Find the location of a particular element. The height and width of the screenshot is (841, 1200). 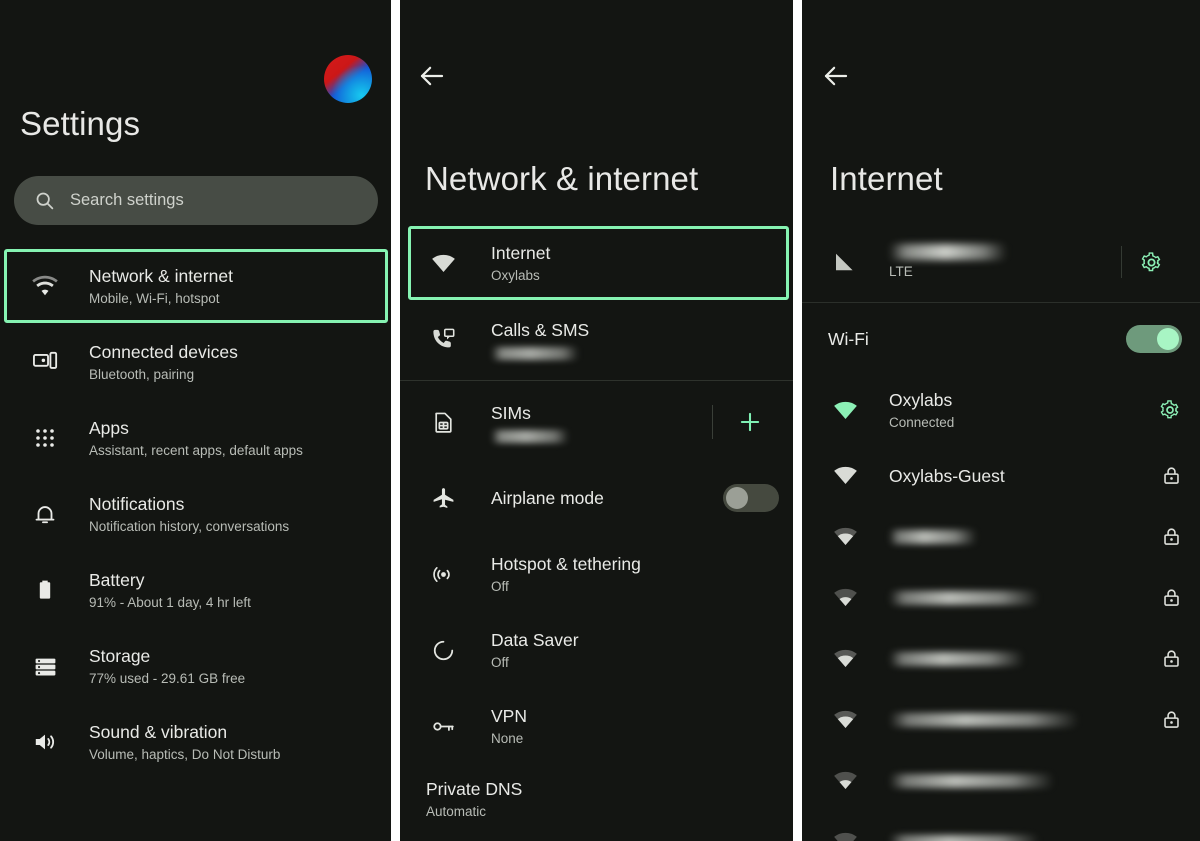

list-item-text: Internet Oxylabs is located at coordinates (635, 263).